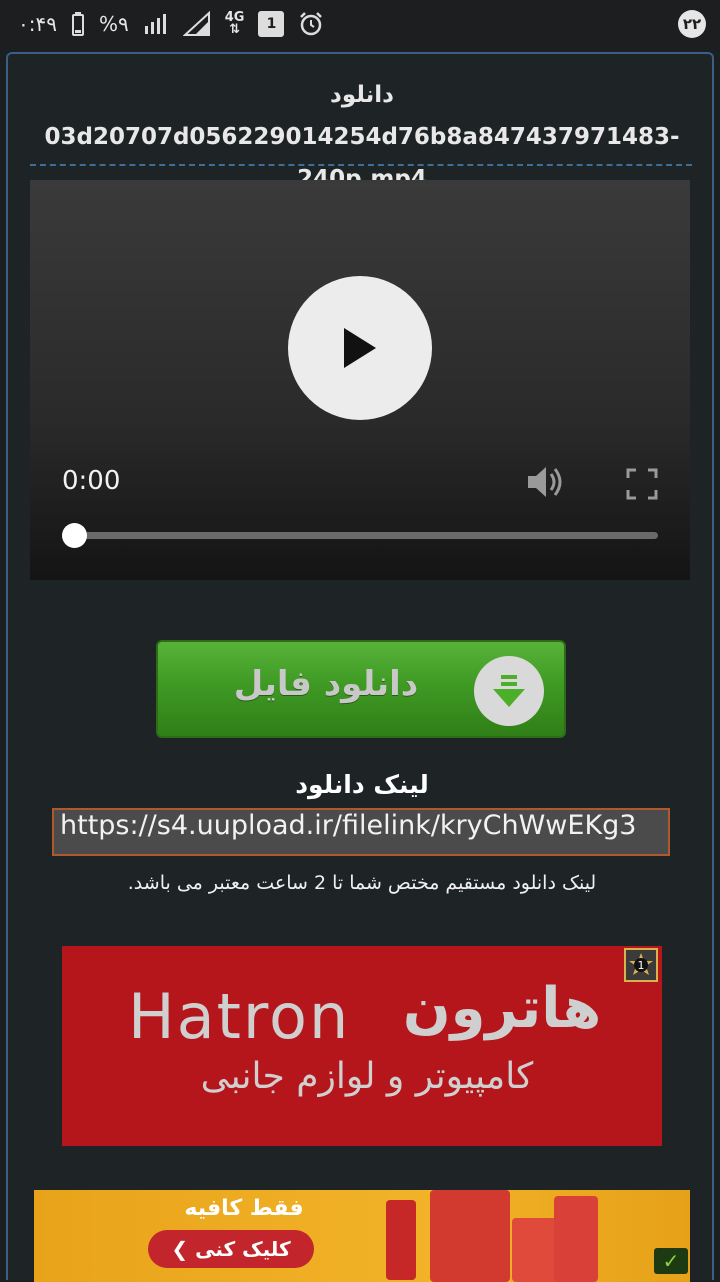 The image size is (720, 1282). I want to click on product-bottle-image, so click(401, 1240).